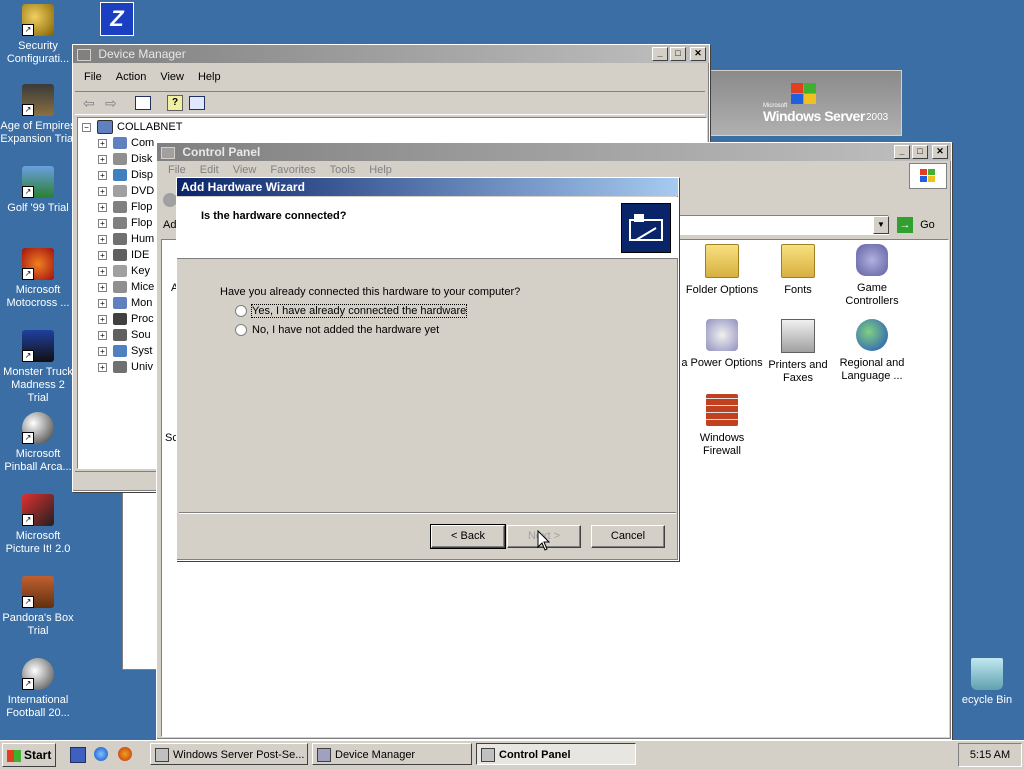 This screenshot has width=1024, height=769. I want to click on menu-edit: Edit, so click(209, 170).